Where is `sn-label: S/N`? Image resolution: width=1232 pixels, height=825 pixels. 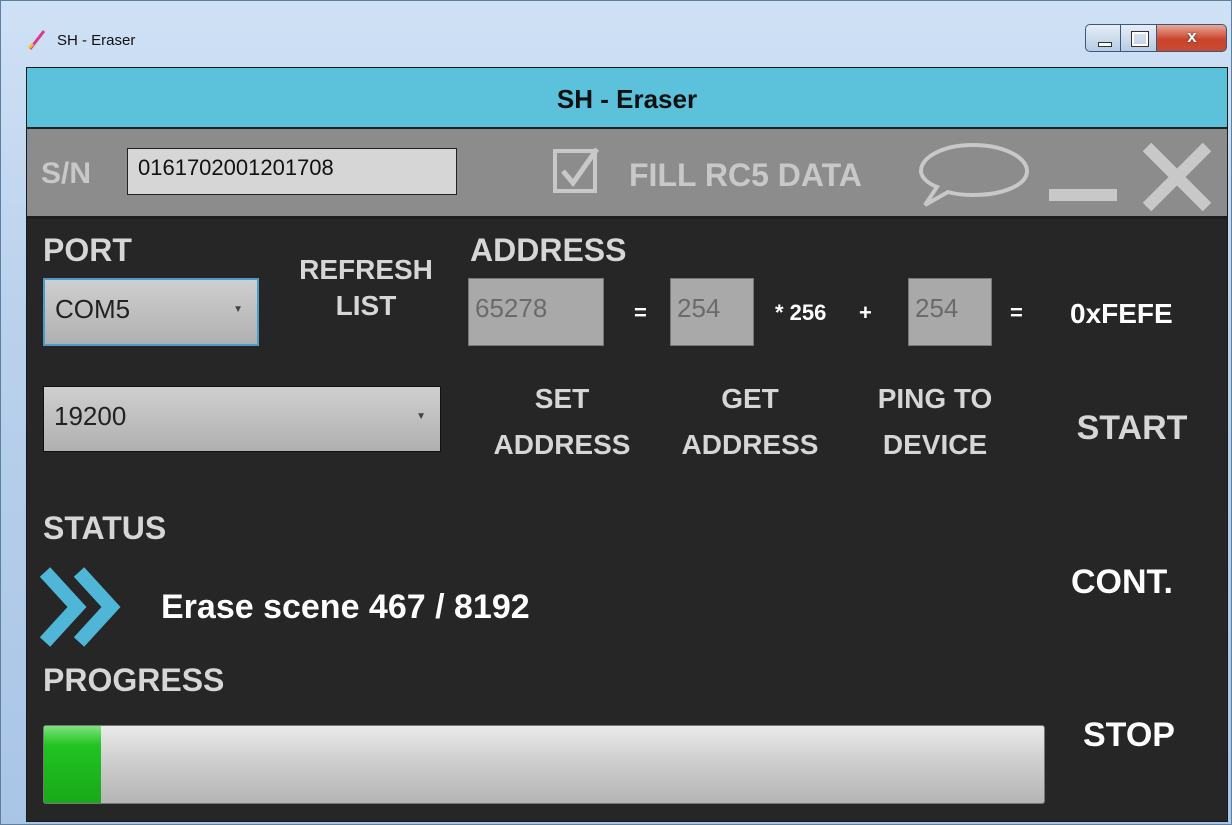
sn-label: S/N is located at coordinates (66, 173).